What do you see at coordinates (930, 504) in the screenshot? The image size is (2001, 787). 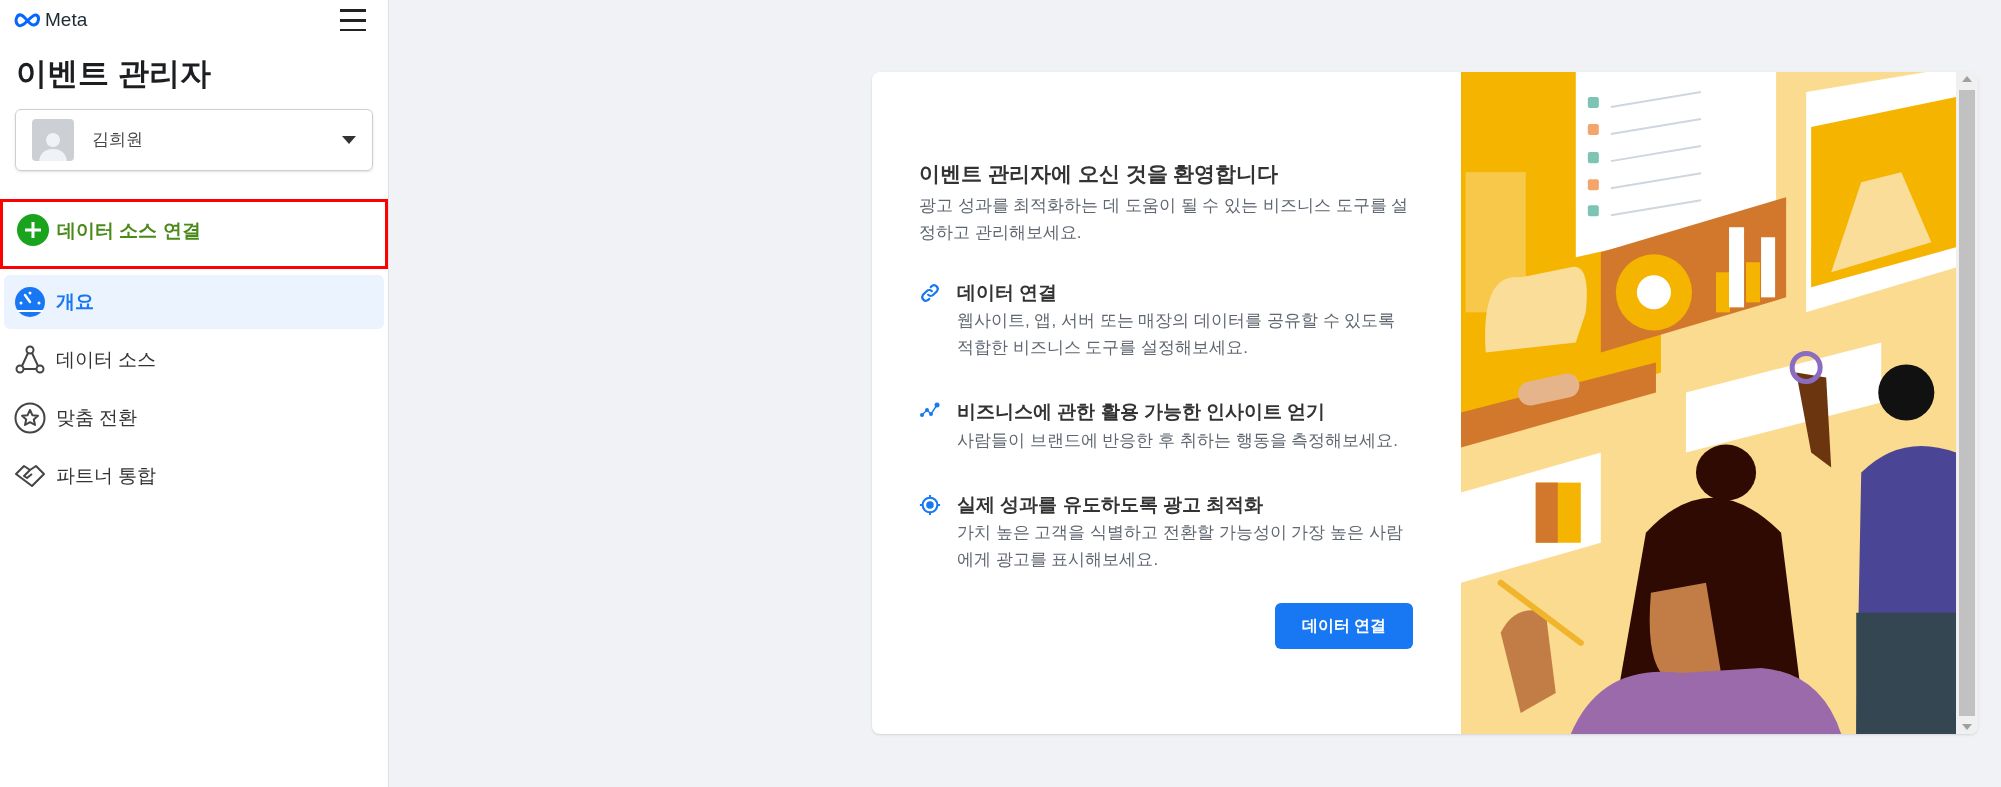 I see `target-icon` at bounding box center [930, 504].